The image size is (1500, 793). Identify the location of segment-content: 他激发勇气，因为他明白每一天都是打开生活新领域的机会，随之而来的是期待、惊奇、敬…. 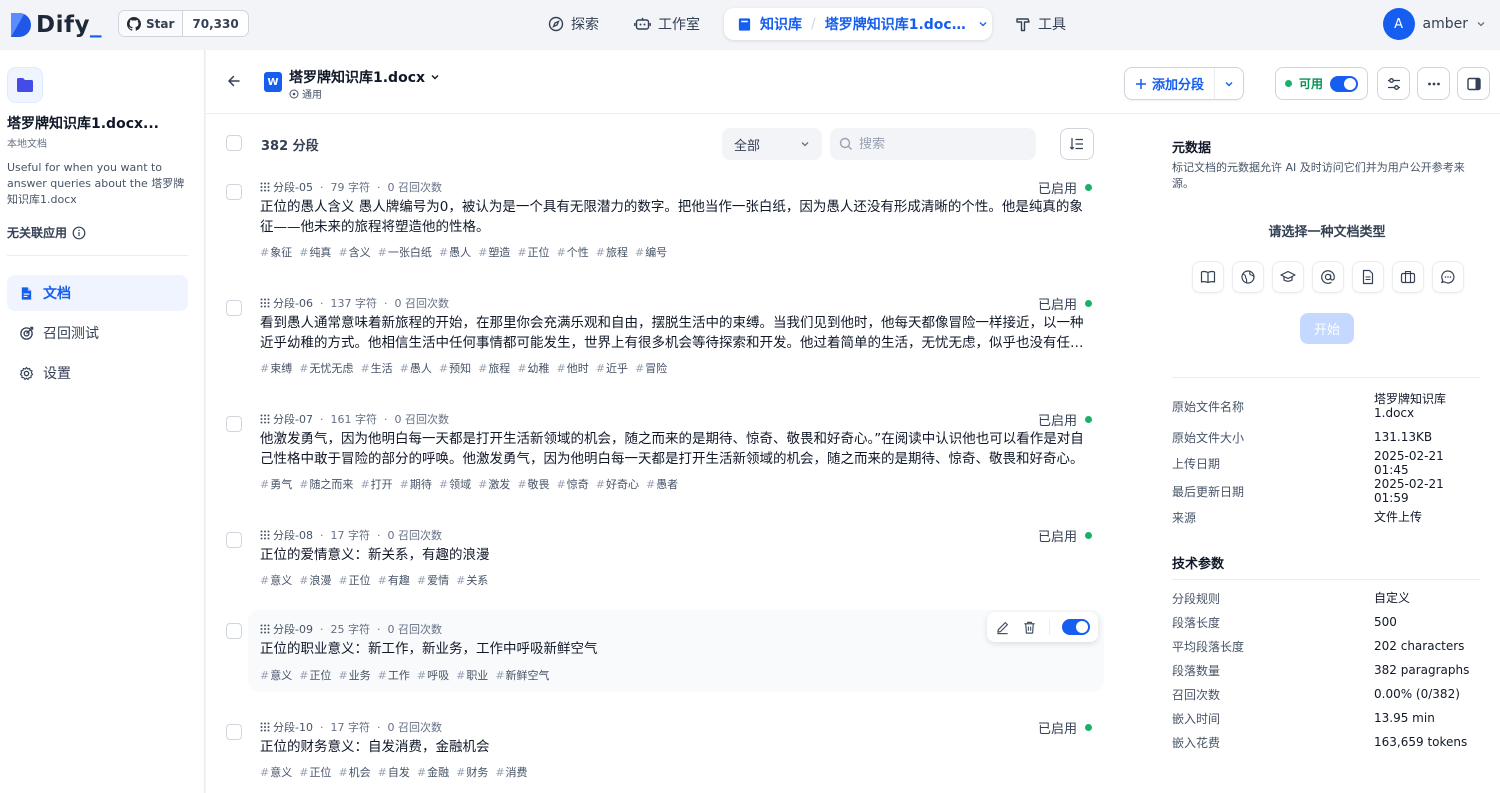
(672, 449).